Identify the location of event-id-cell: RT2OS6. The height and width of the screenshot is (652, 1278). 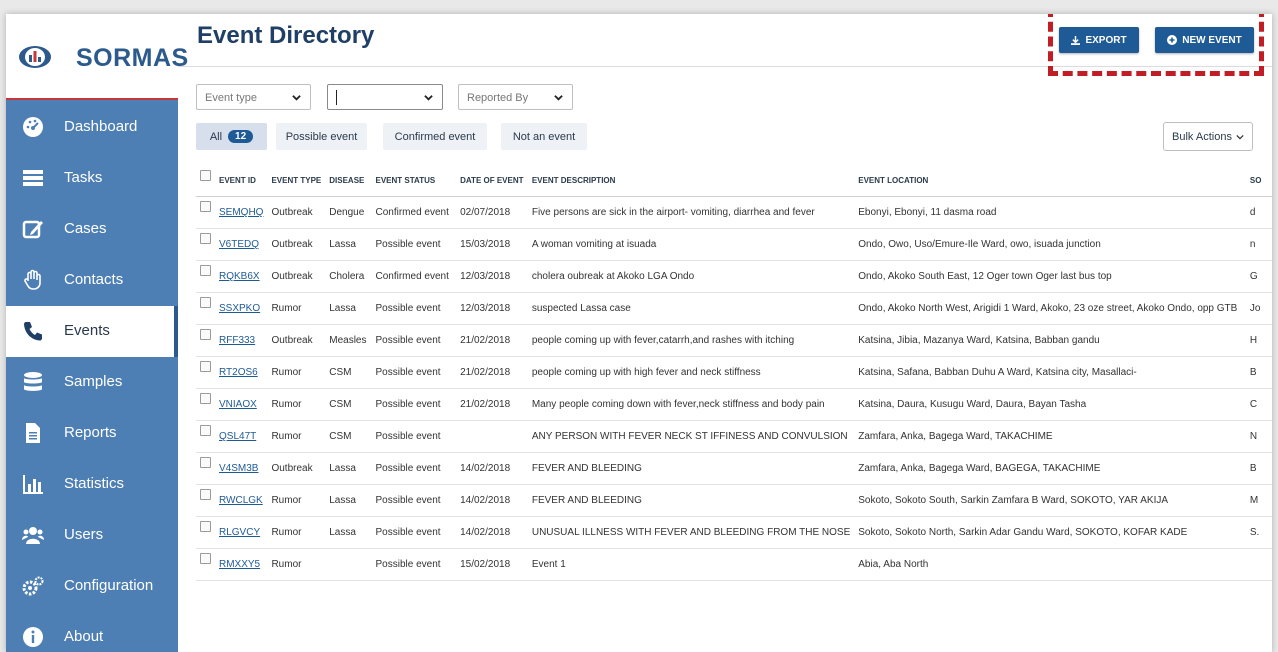
(241, 372).